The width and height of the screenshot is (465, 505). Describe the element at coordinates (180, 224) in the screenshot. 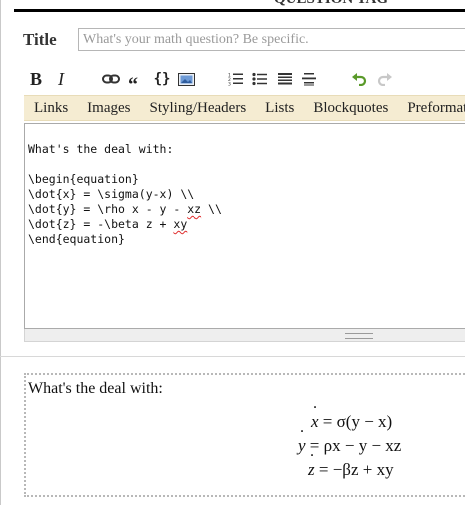

I see `misspelled-word: xy` at that location.